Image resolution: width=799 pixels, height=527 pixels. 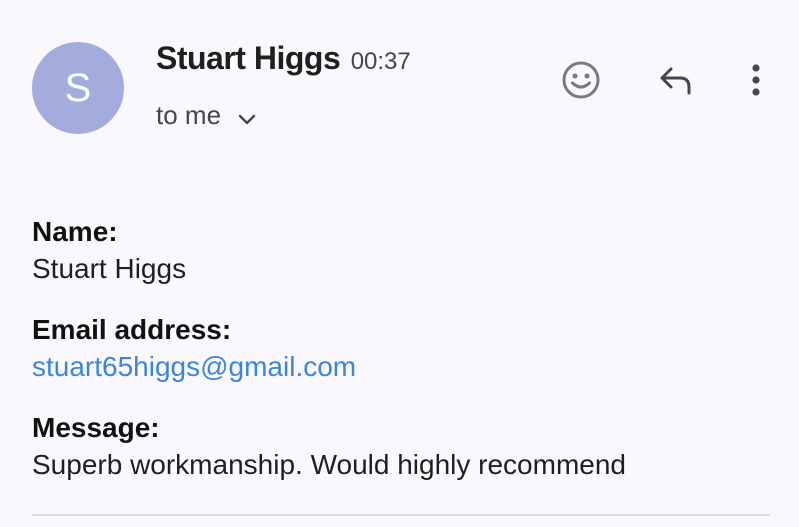 What do you see at coordinates (194, 366) in the screenshot?
I see `email-link: stuart65higgs@gmail.com` at bounding box center [194, 366].